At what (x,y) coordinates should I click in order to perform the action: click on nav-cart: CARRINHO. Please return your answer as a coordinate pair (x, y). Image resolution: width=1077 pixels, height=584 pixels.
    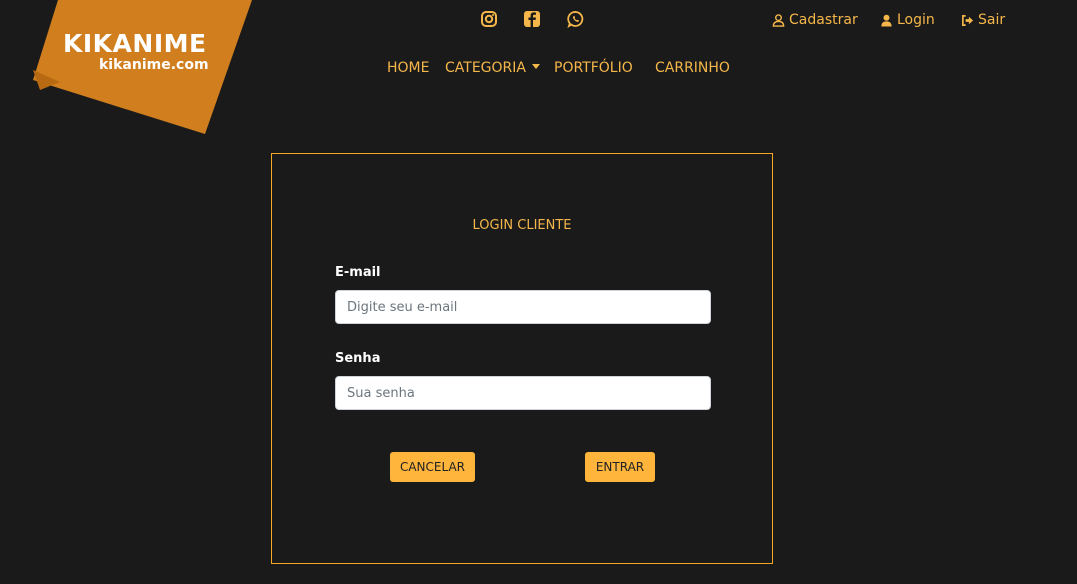
    Looking at the image, I should click on (692, 68).